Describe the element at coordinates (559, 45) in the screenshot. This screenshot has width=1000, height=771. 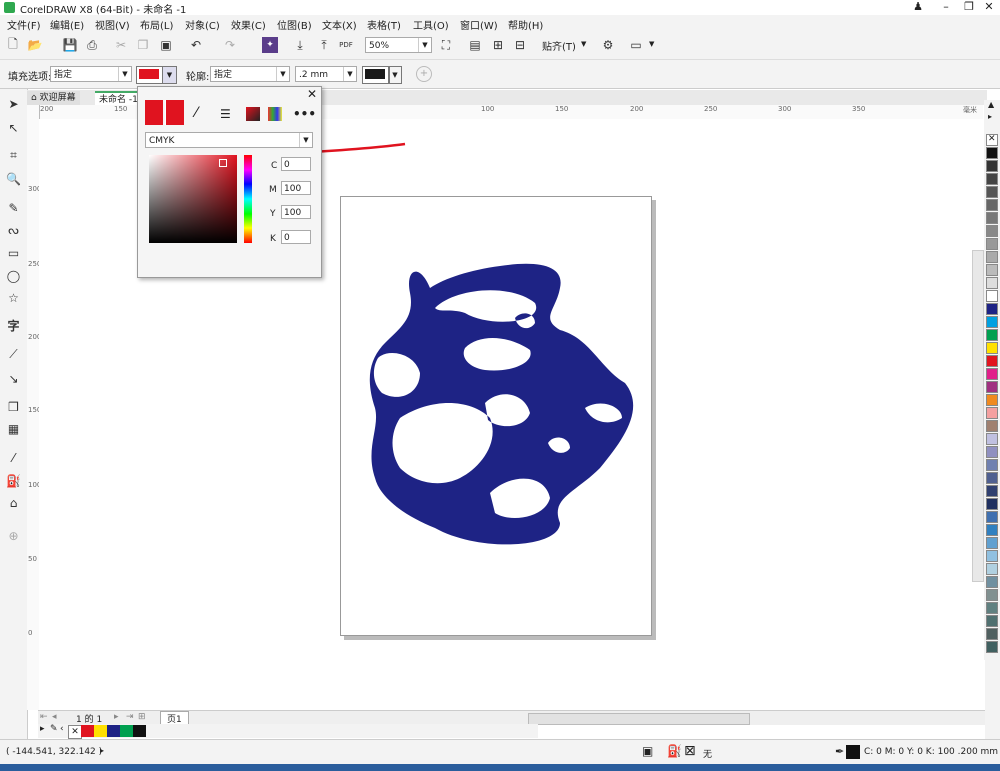
I see `snap-to-menu: 贴齐(T)` at that location.